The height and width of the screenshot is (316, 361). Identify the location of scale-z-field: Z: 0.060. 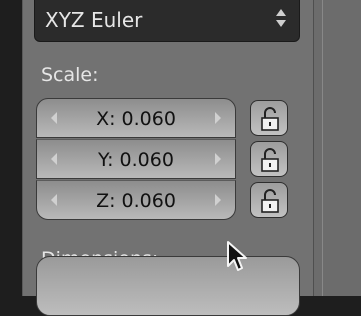
(136, 200).